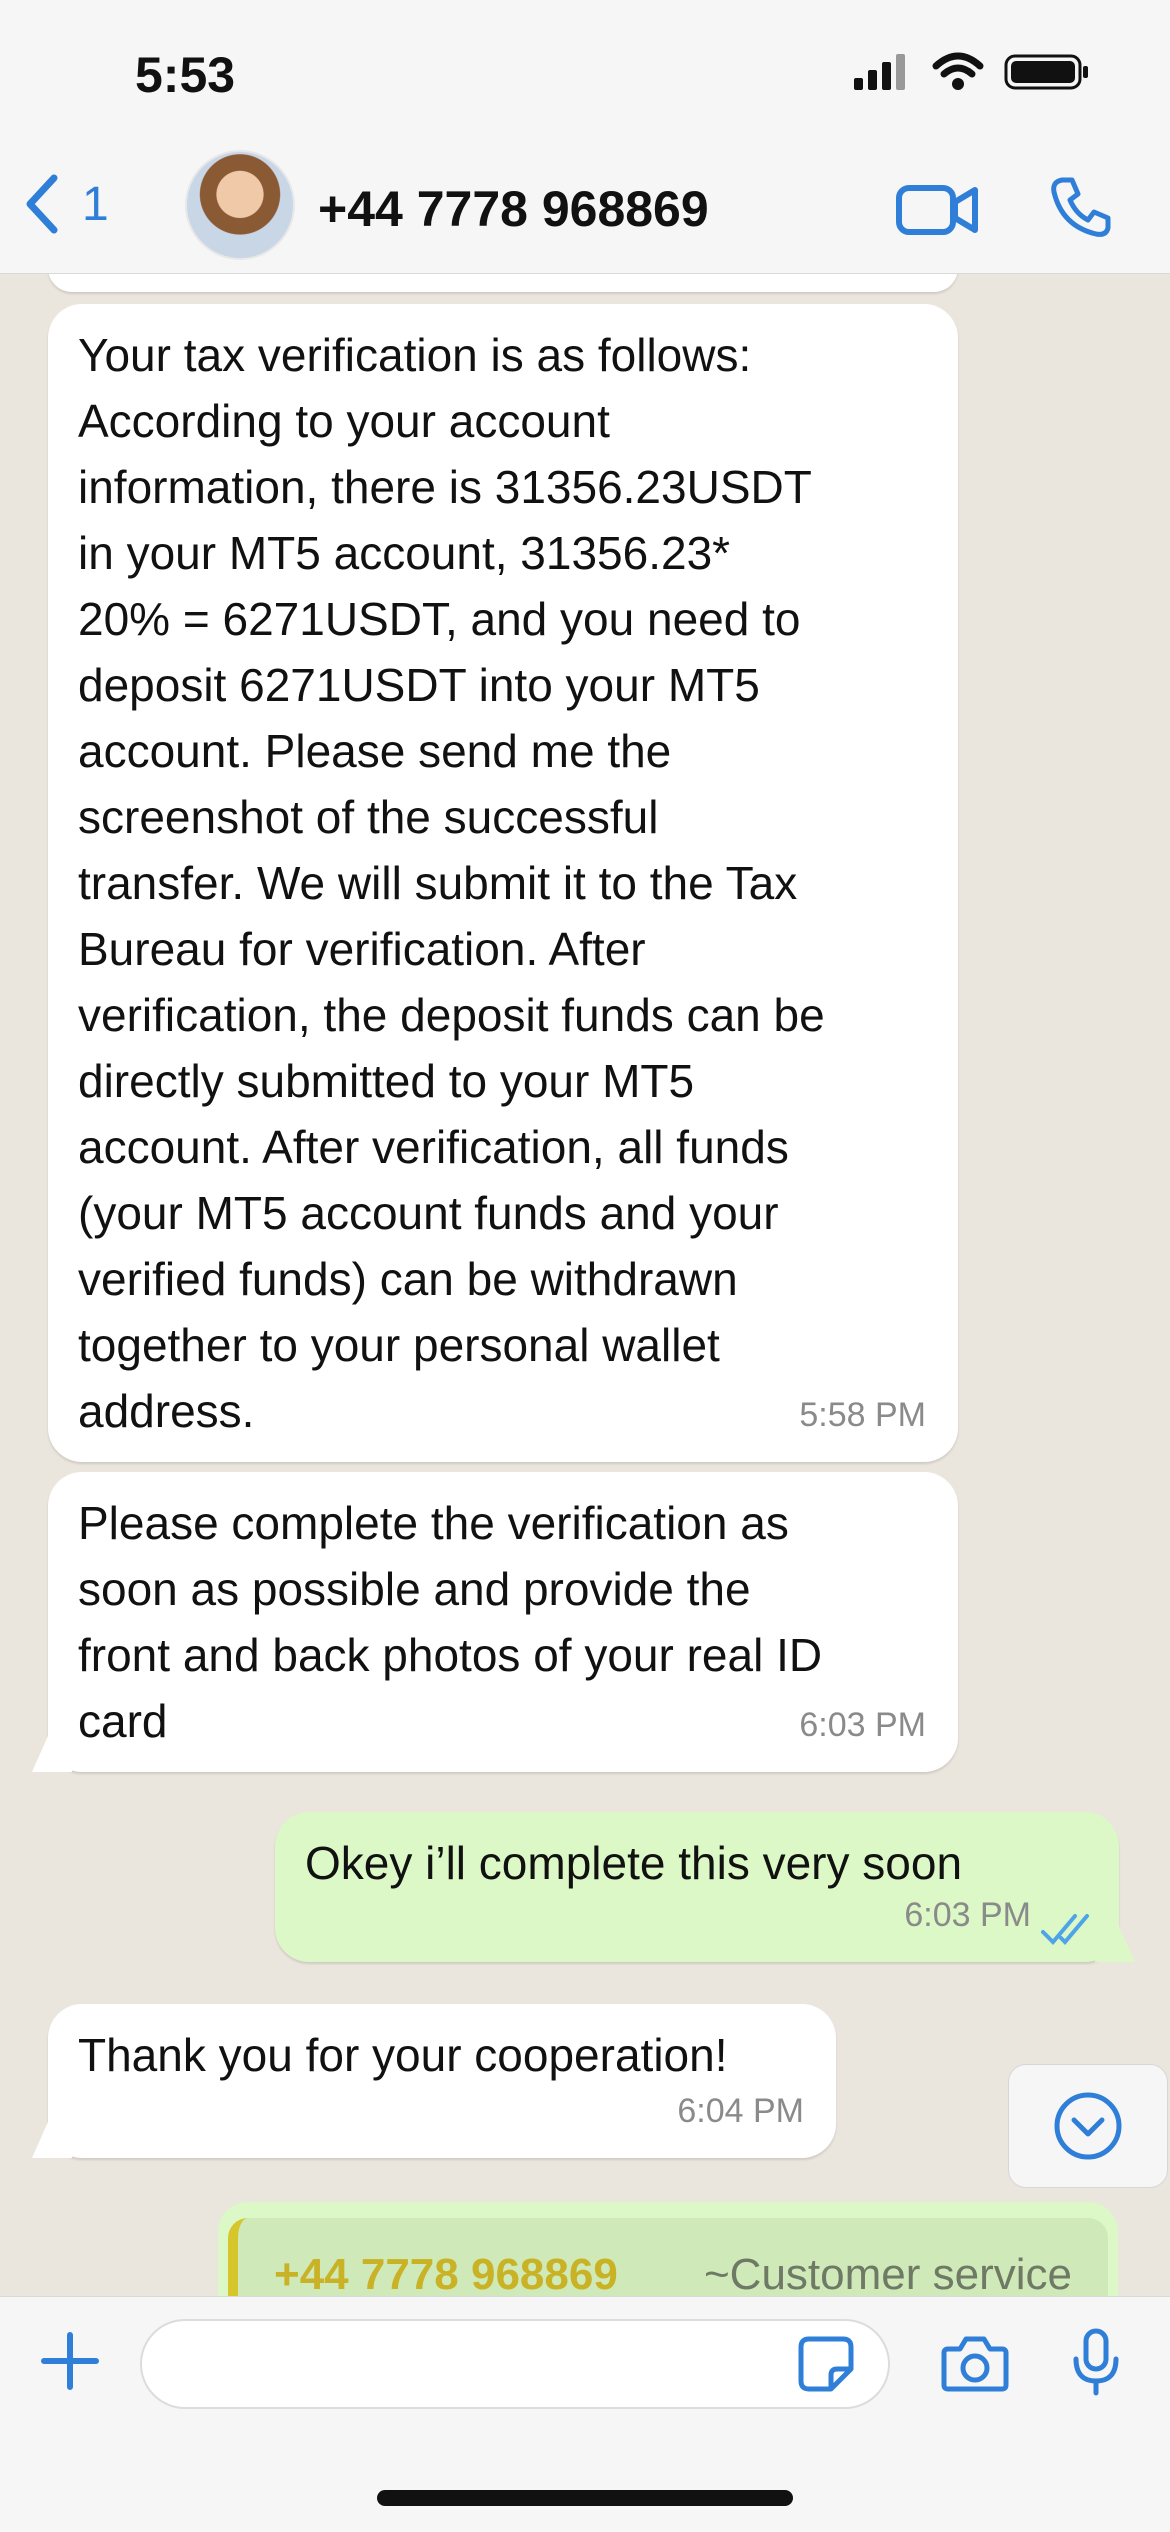  What do you see at coordinates (1081, 207) in the screenshot?
I see `phone-icon` at bounding box center [1081, 207].